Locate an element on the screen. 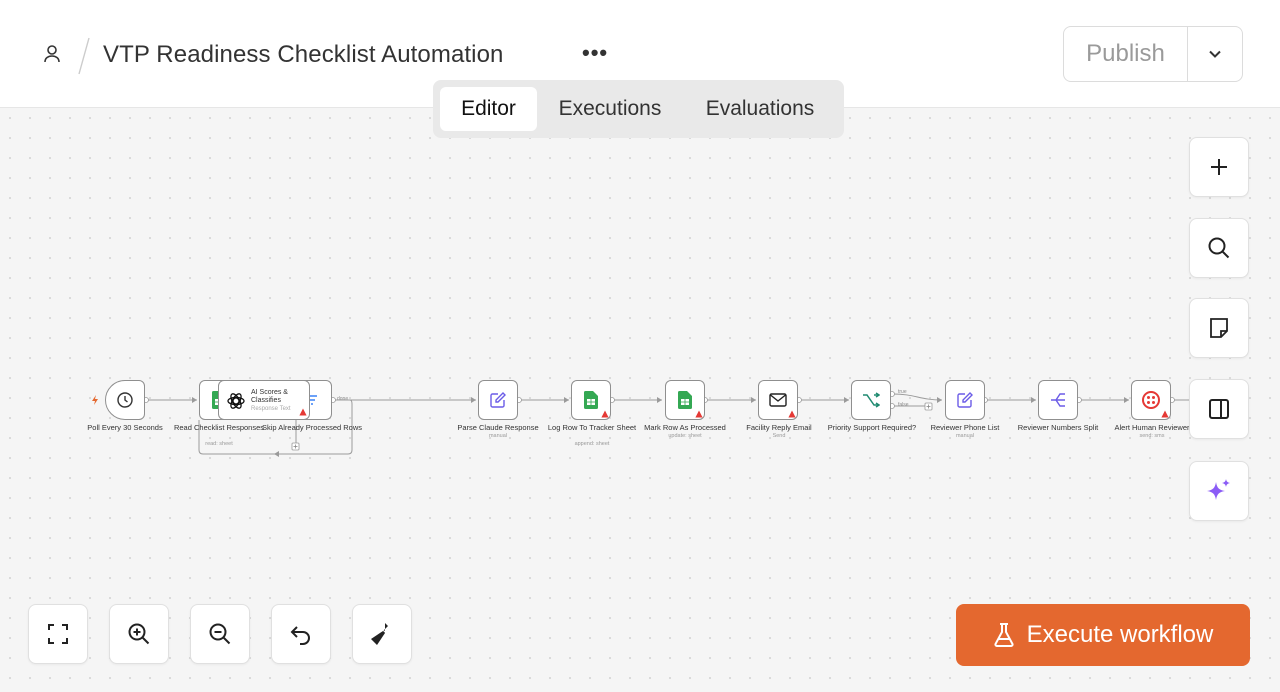  trigger-bolt-icon is located at coordinates (95, 400).